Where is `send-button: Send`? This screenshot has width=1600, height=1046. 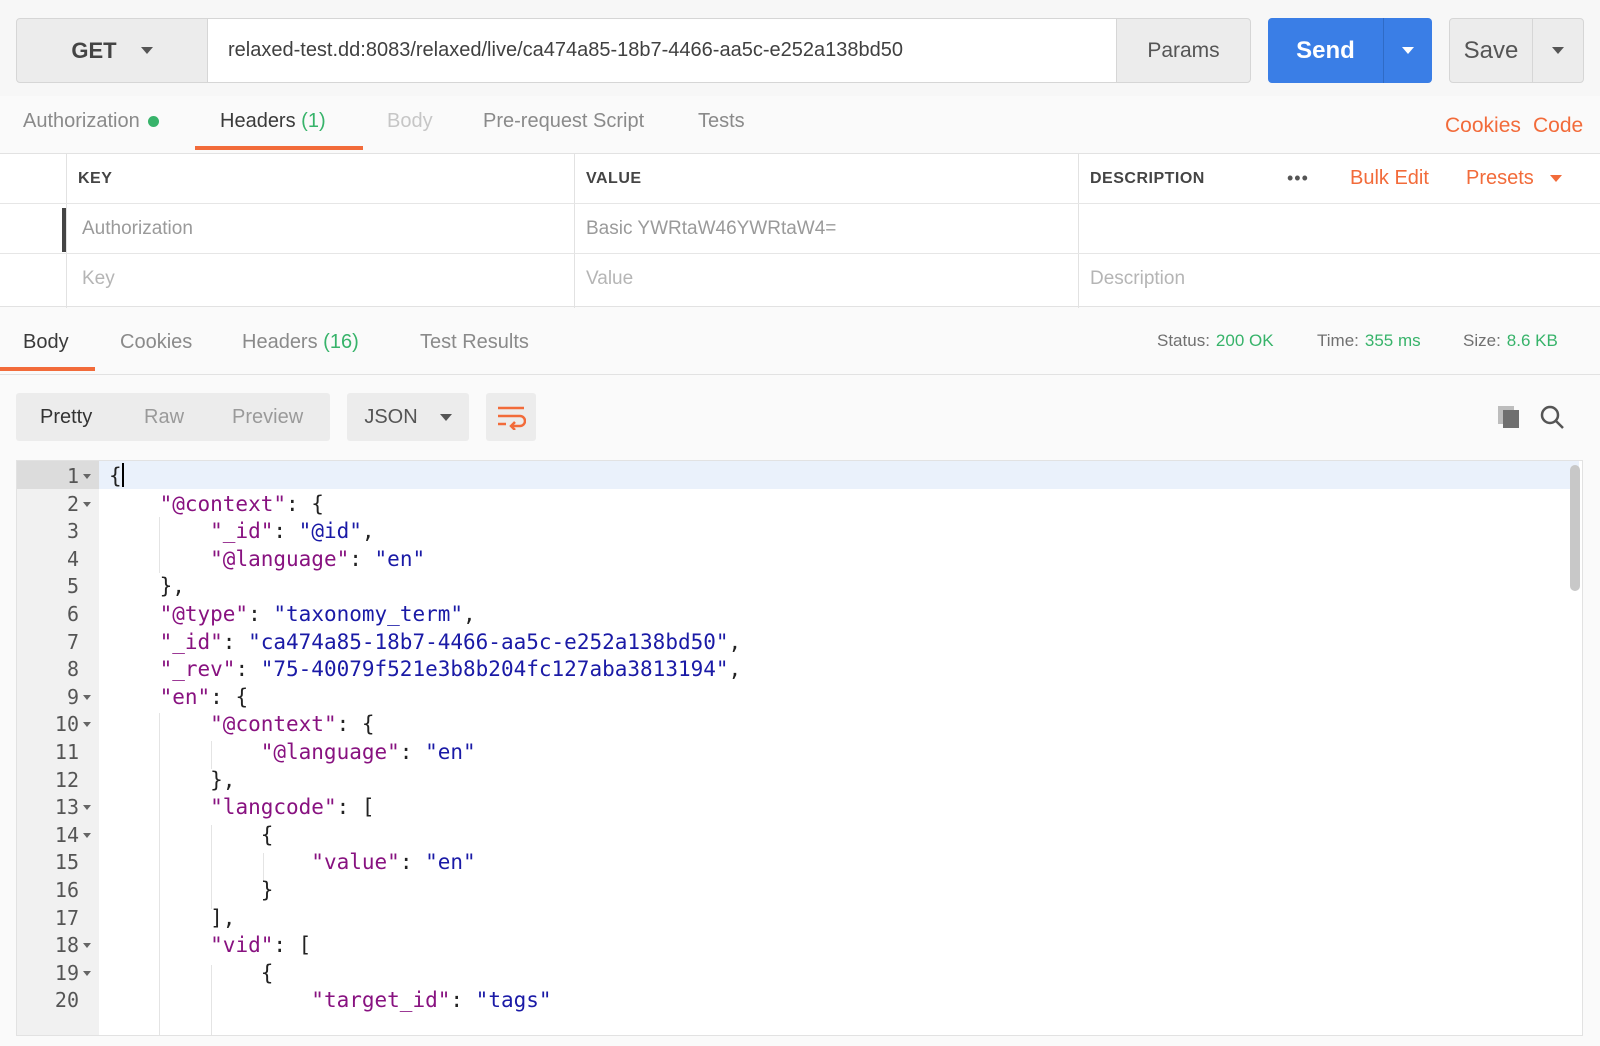 send-button: Send is located at coordinates (1350, 50).